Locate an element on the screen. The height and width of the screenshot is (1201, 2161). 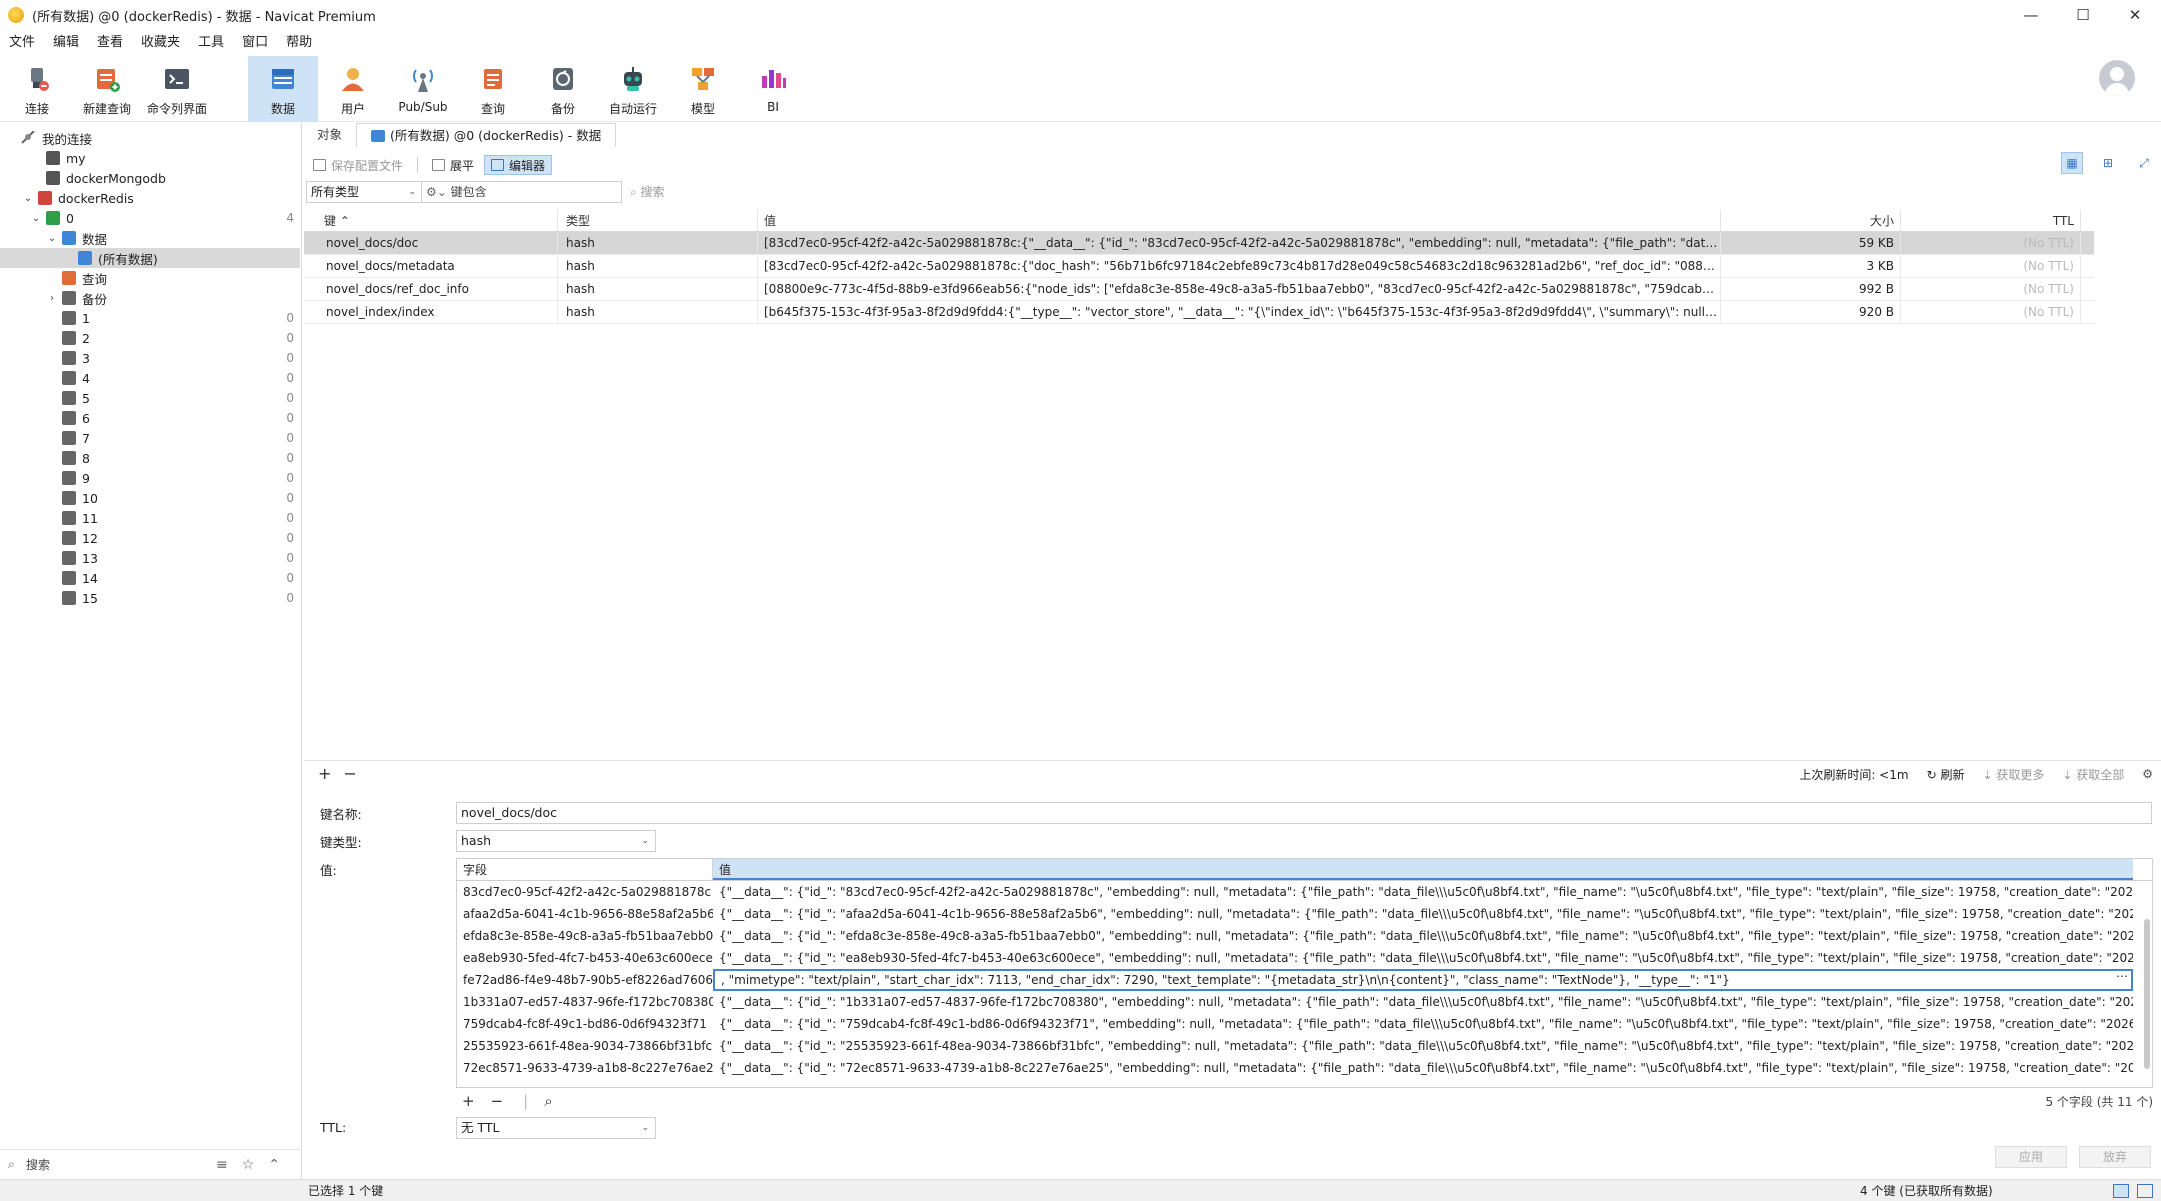
hash-field-cell: efda8c3e-858e-49c8-a3a5-fb51baa7ebb0 is located at coordinates (585, 936).